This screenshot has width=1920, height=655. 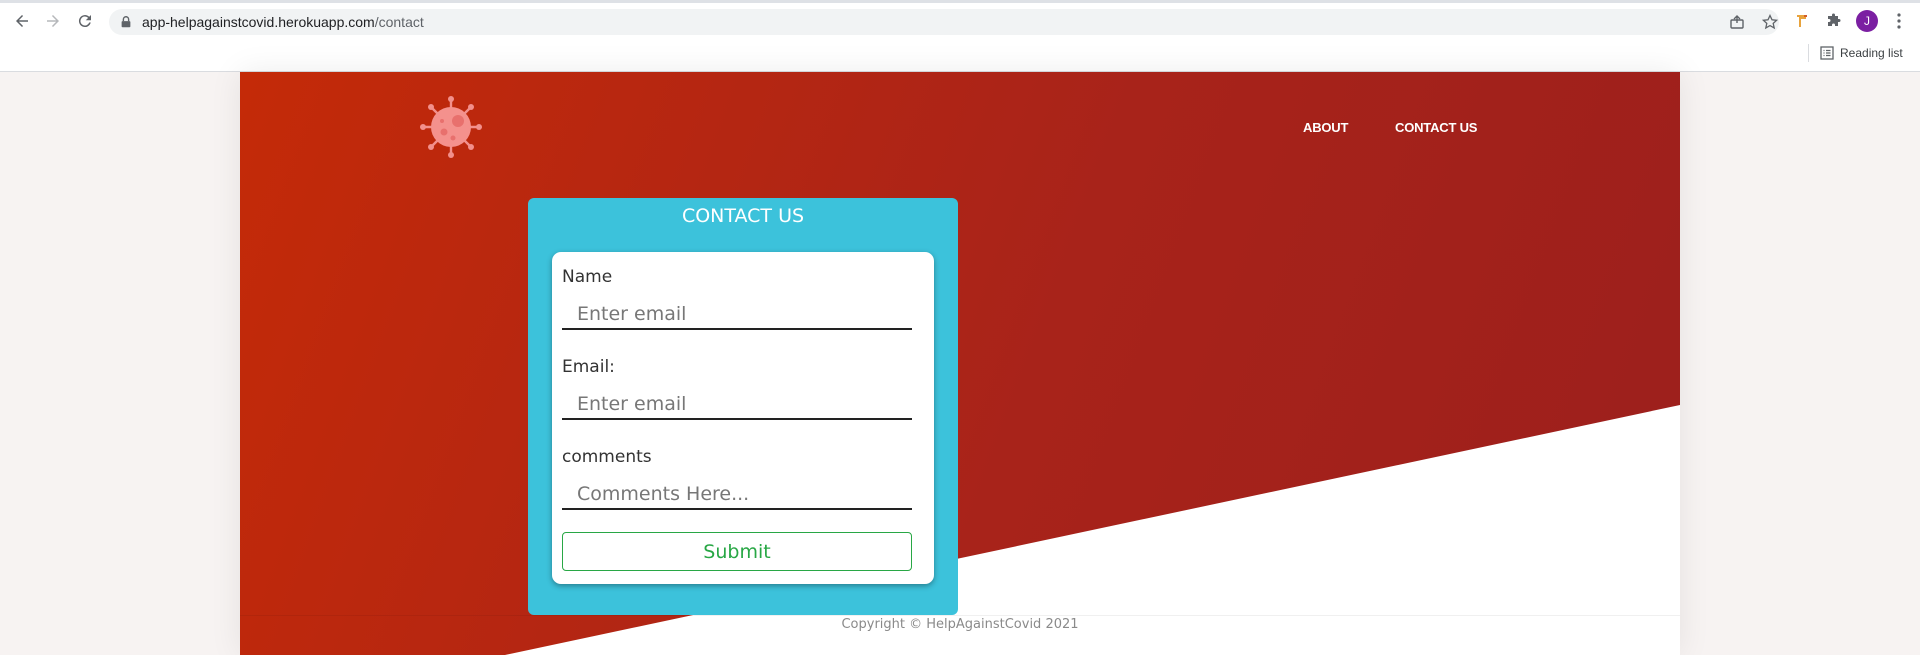 What do you see at coordinates (607, 457) in the screenshot?
I see `comments-label: comments` at bounding box center [607, 457].